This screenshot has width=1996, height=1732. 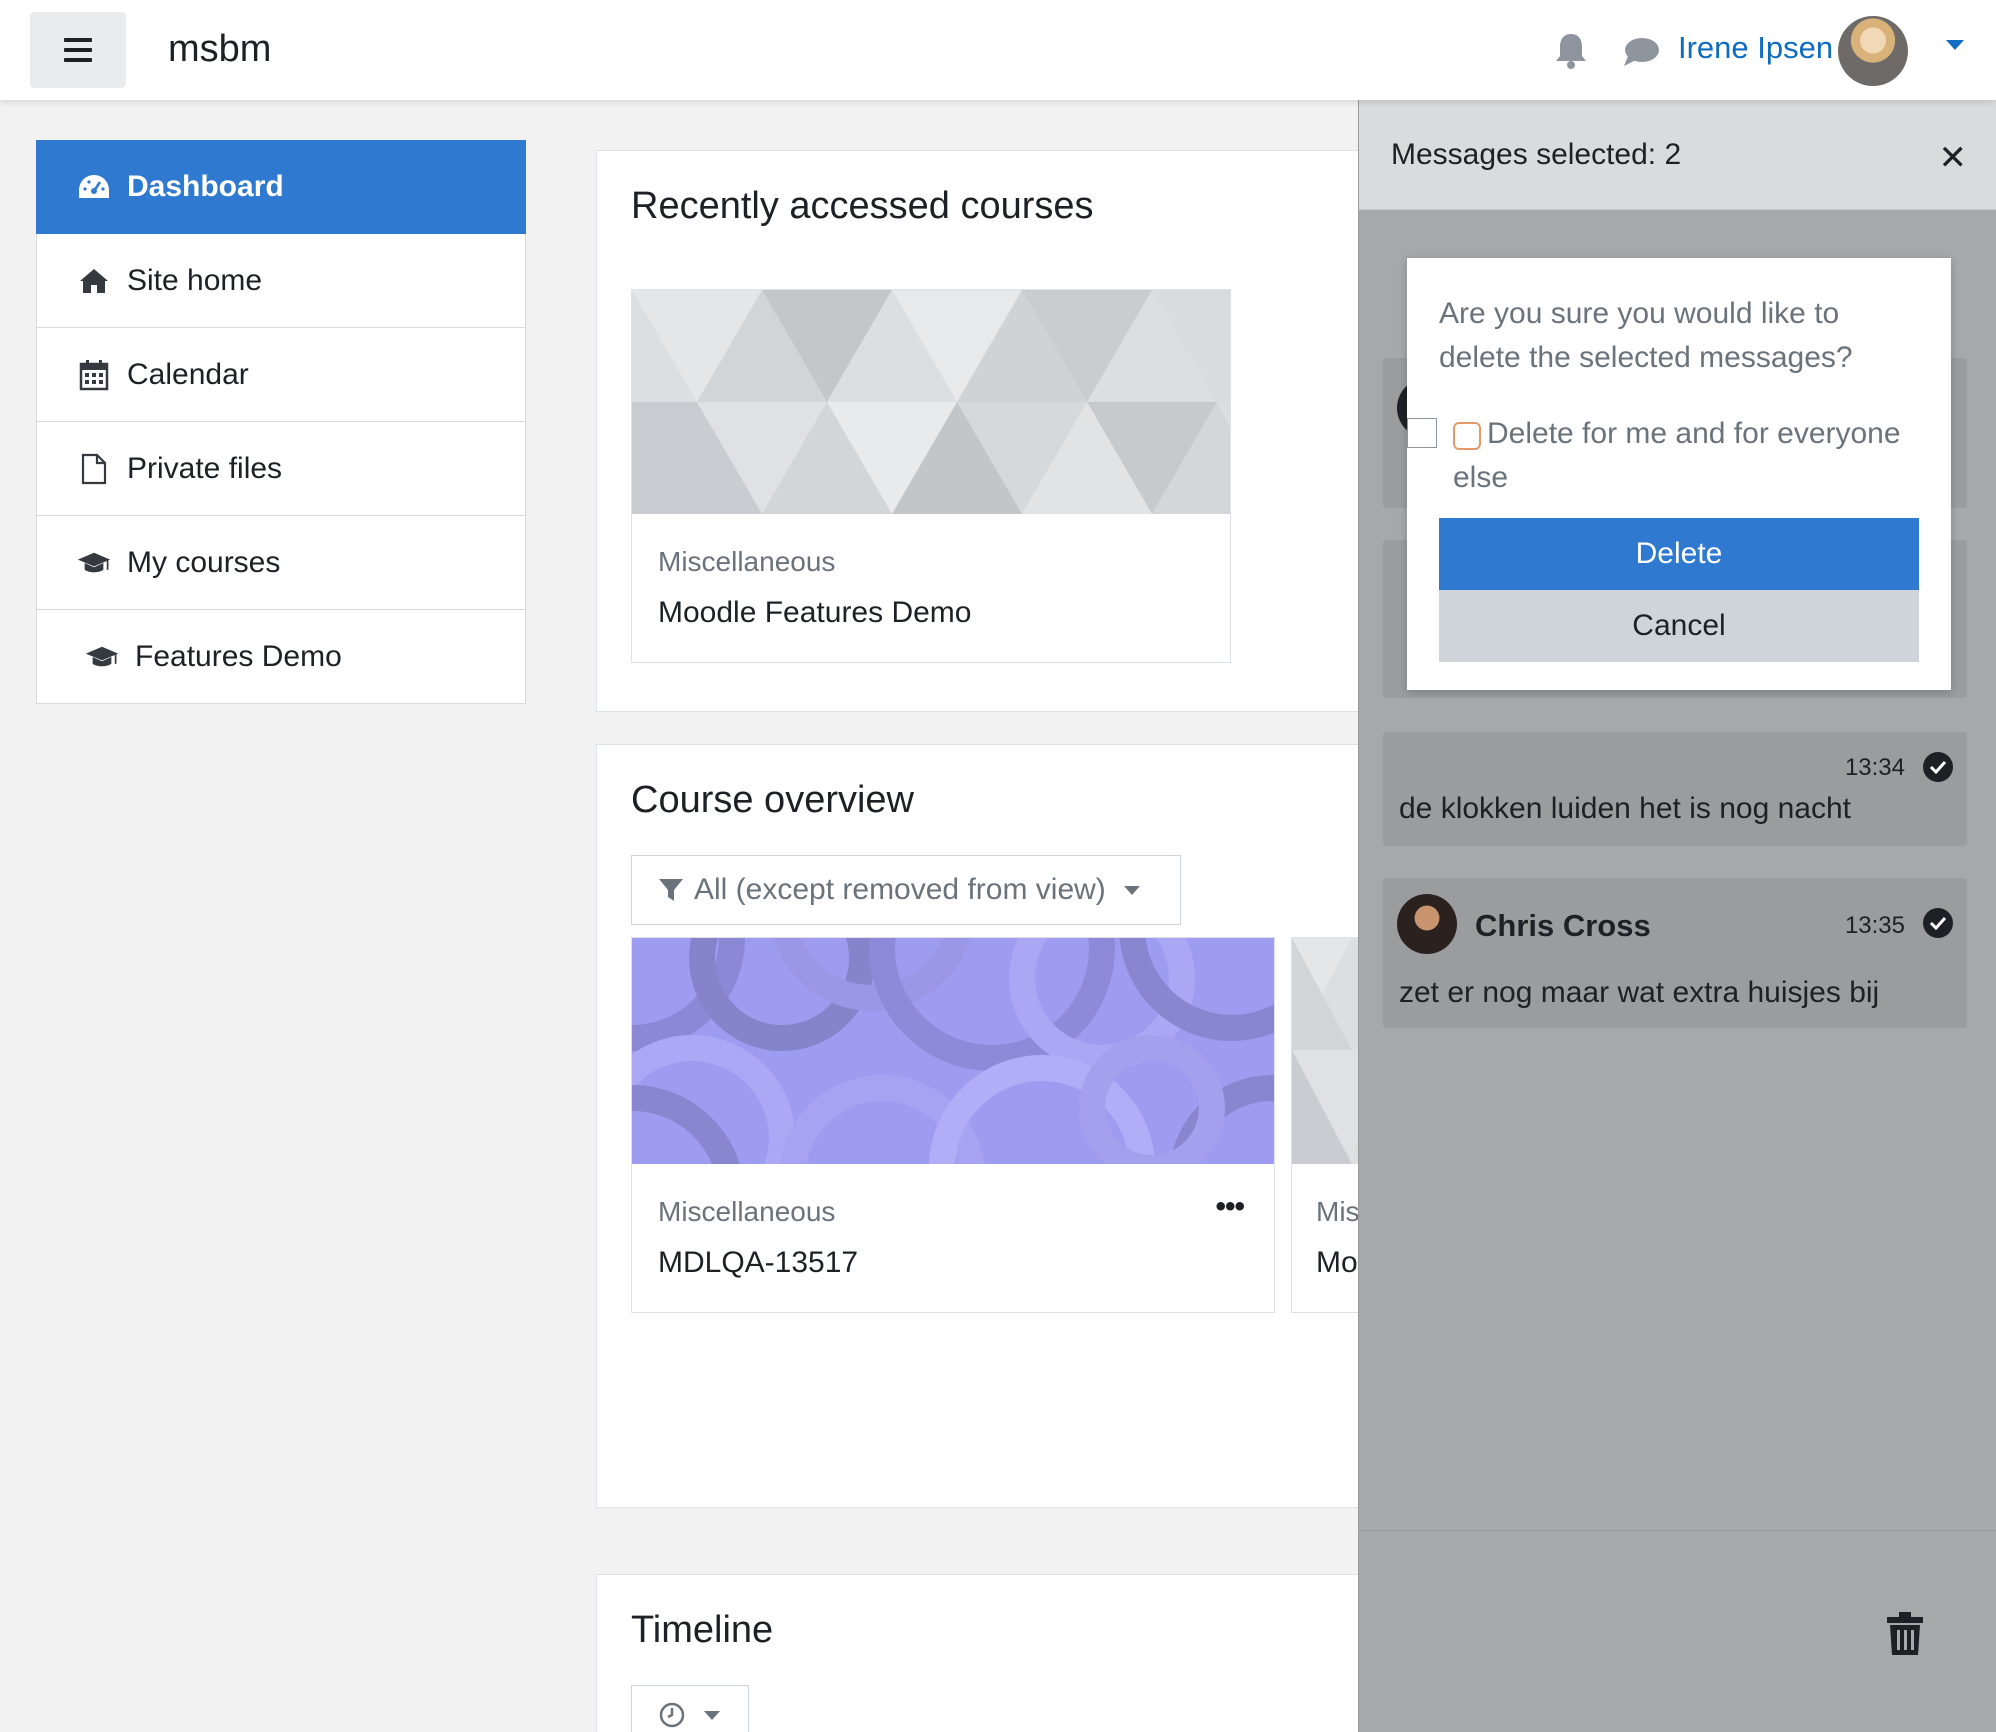 What do you see at coordinates (900, 889) in the screenshot?
I see `filter-label: All (except removed from view)` at bounding box center [900, 889].